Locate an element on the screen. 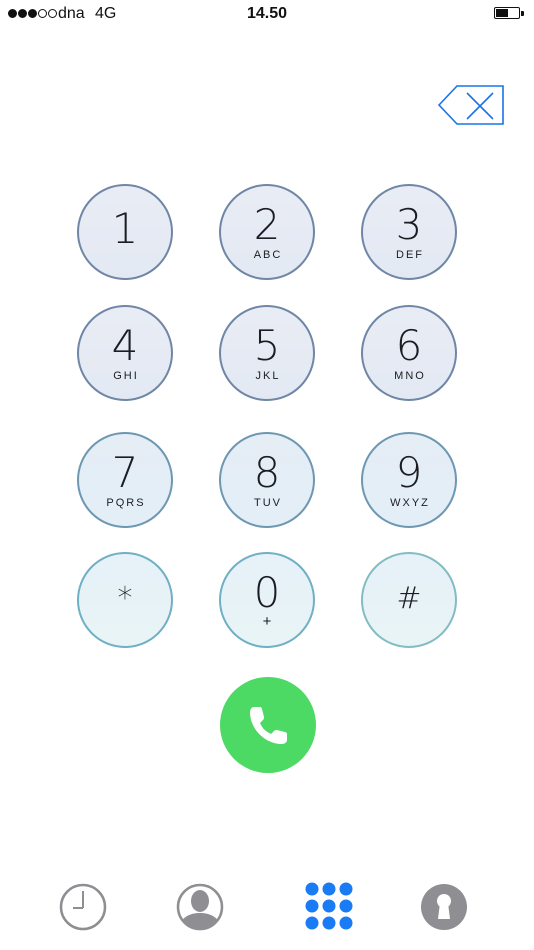  status-time: 14.50 is located at coordinates (267, 13).